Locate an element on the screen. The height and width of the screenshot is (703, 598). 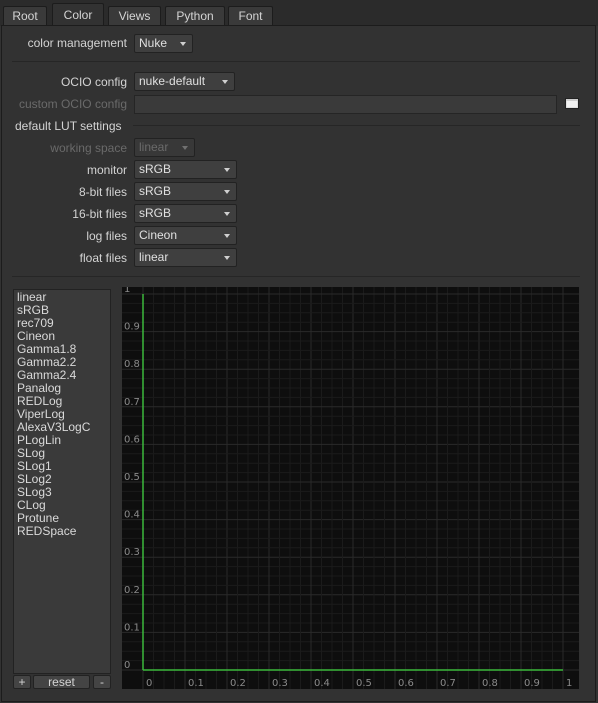
ocio-config-dropdown: nuke-default is located at coordinates (184, 81).